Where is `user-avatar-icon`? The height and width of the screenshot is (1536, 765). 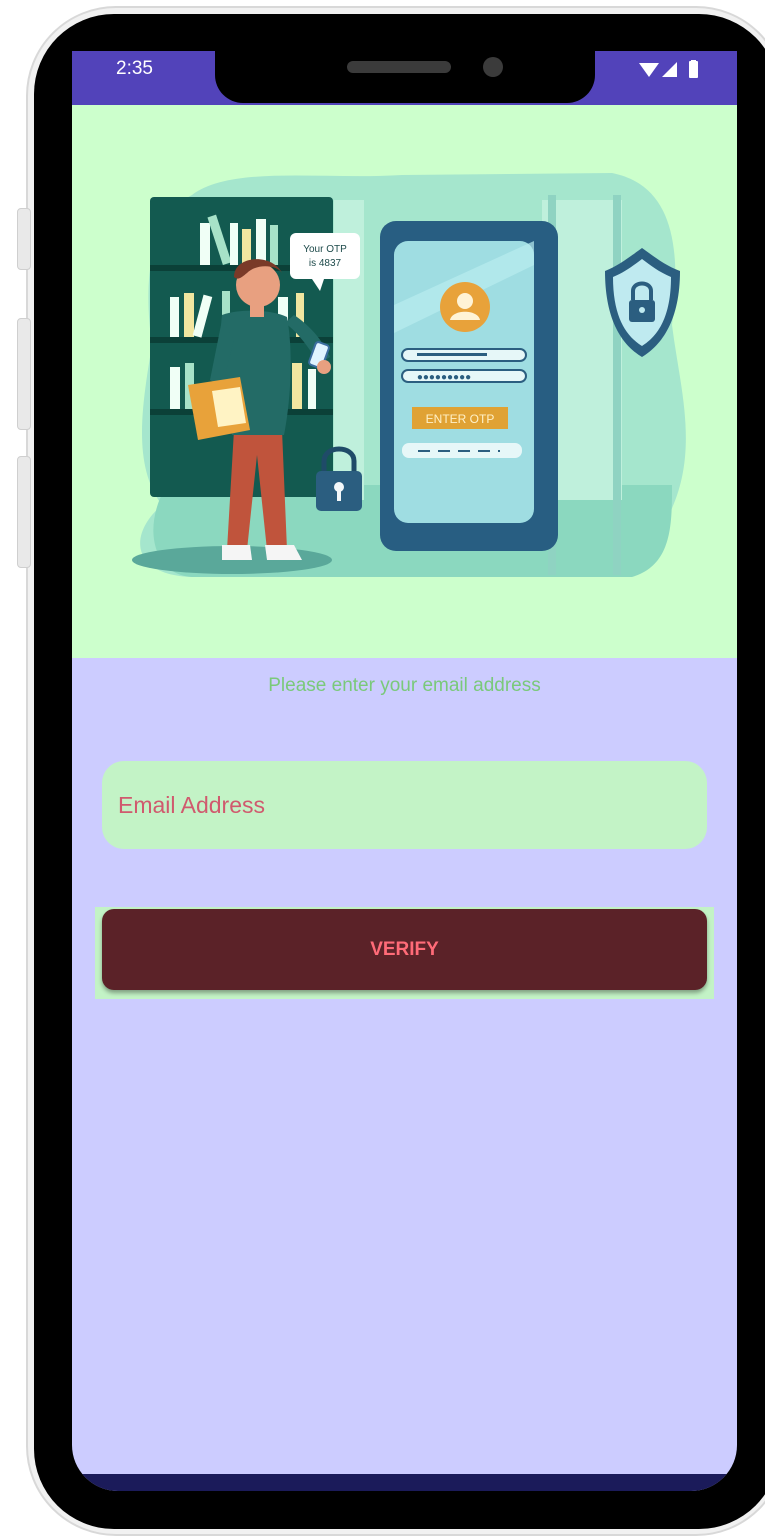
user-avatar-icon is located at coordinates (465, 301).